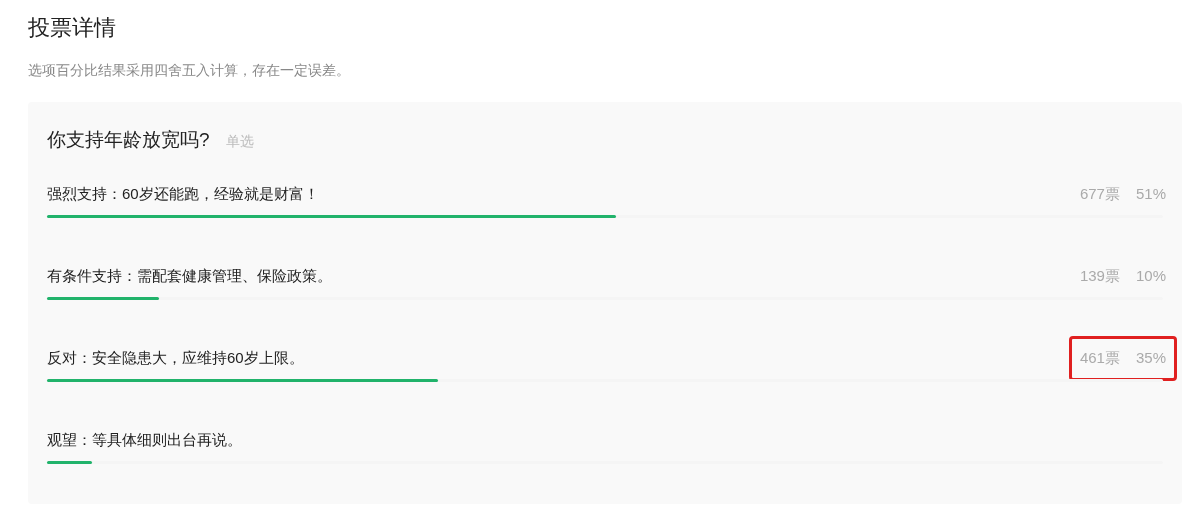  What do you see at coordinates (1099, 194) in the screenshot?
I see `vote-count: 677票` at bounding box center [1099, 194].